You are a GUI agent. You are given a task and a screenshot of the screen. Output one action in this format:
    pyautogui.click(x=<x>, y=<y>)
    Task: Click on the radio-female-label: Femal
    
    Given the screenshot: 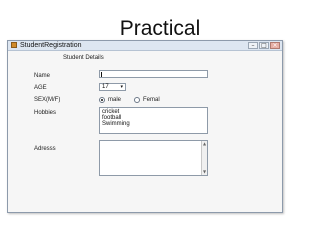 What is the action you would take?
    pyautogui.click(x=151, y=100)
    